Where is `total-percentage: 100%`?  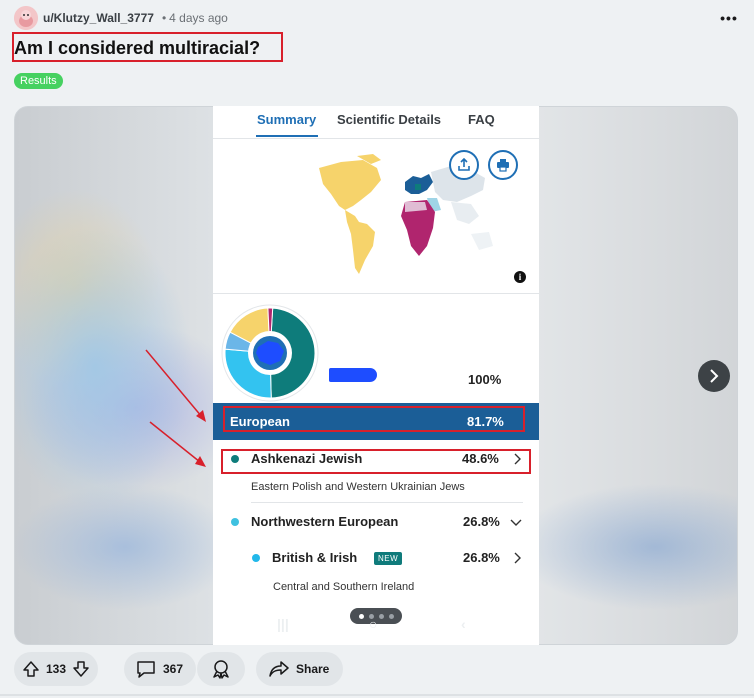 total-percentage: 100% is located at coordinates (485, 379).